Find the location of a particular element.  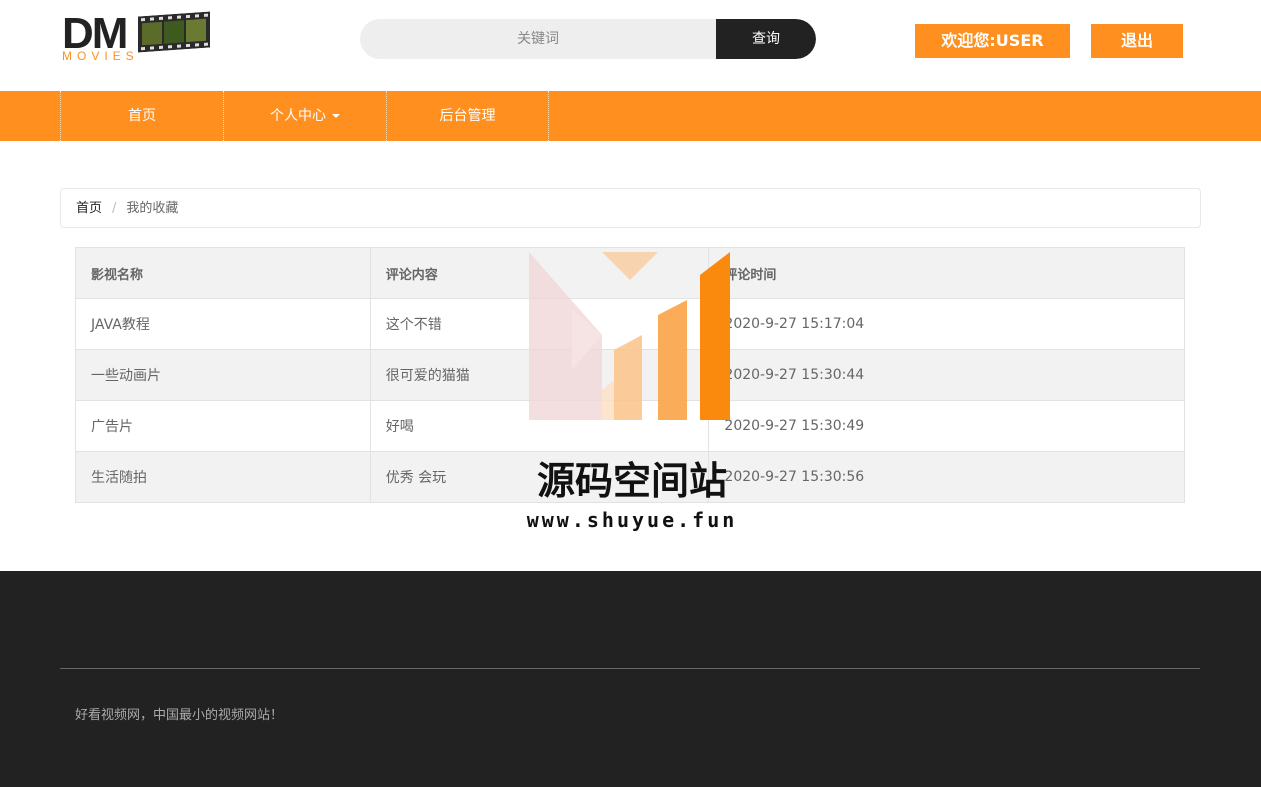

watermark-url: www.shuyue.fun is located at coordinates (632, 520).